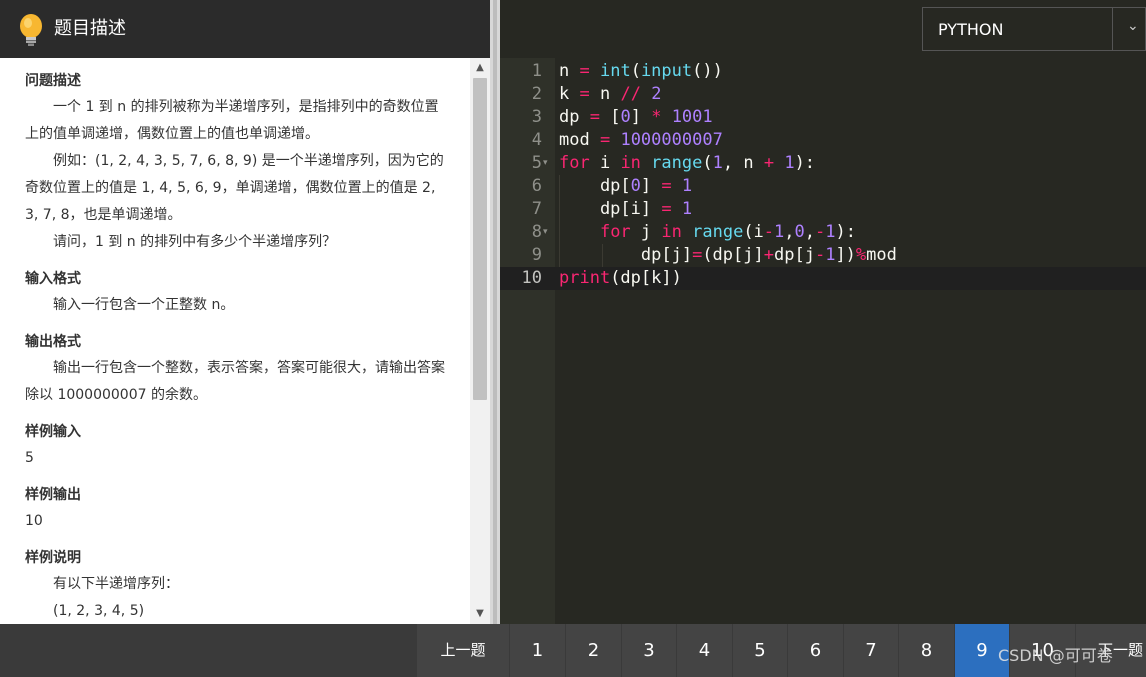  I want to click on panel-splitter, so click(495, 338).